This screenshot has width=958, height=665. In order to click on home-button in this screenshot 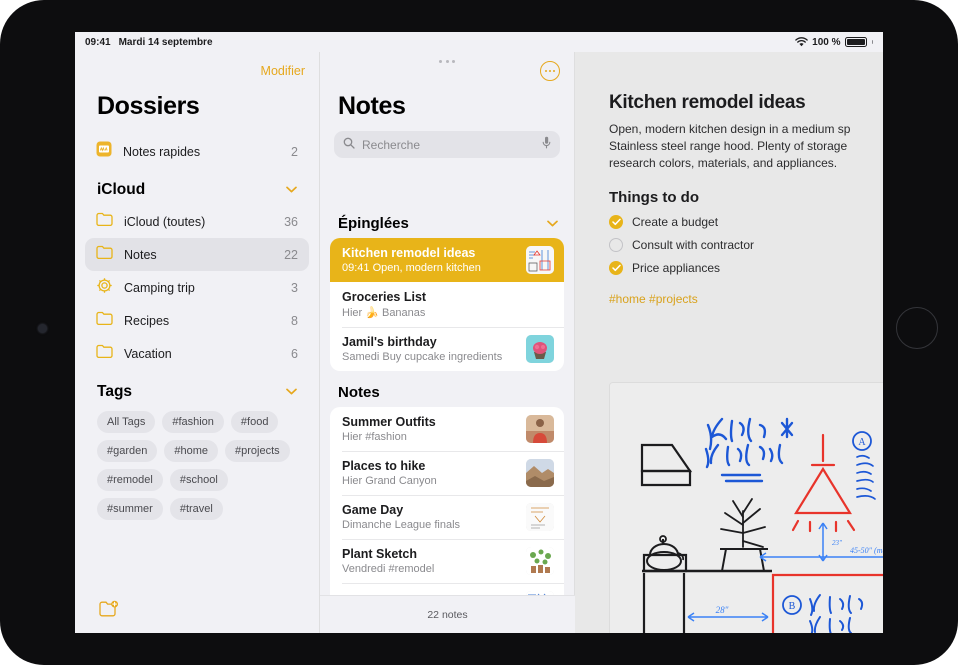, I will do `click(917, 328)`.